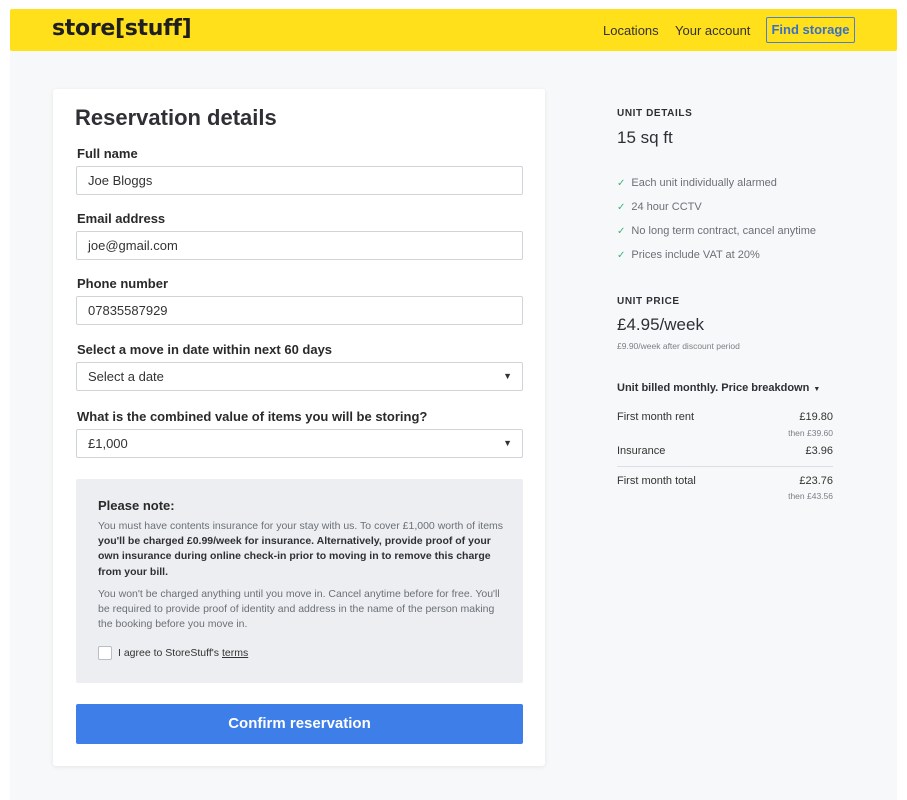 This screenshot has height=800, width=907. What do you see at coordinates (126, 376) in the screenshot?
I see `move-in-date-value: Select a date` at bounding box center [126, 376].